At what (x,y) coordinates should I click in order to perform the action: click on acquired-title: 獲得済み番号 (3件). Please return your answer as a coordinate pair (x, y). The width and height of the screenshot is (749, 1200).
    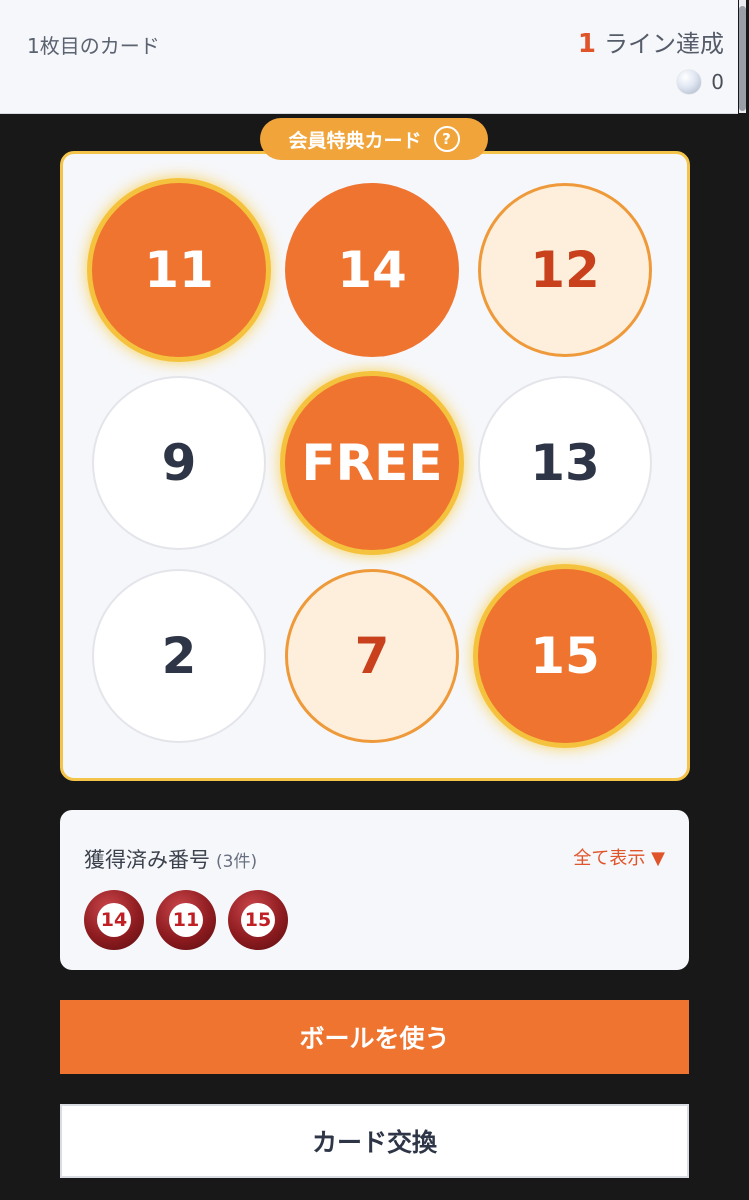
    Looking at the image, I should click on (170, 859).